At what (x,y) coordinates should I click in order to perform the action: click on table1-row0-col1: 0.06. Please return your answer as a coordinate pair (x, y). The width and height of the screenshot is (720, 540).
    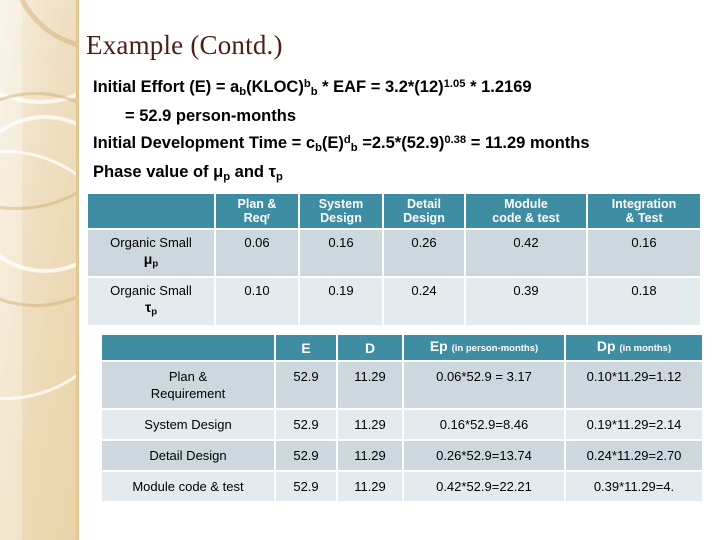
    Looking at the image, I should click on (257, 253).